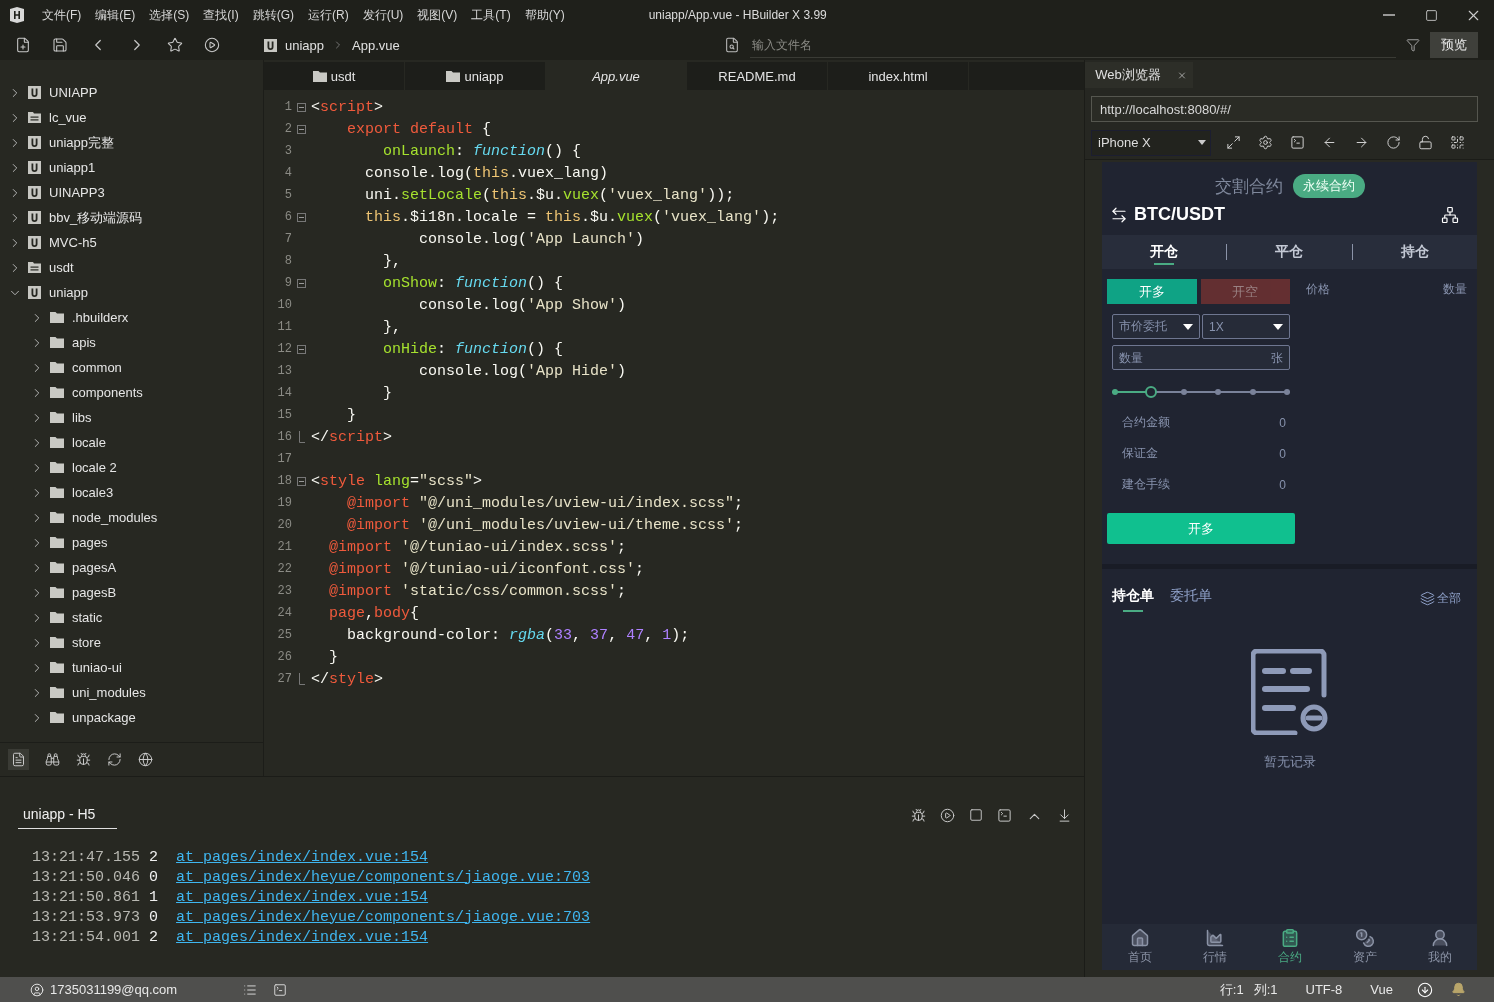 This screenshot has height=1002, width=1494. What do you see at coordinates (1191, 598) in the screenshot?
I see `order-tab: 委托单` at bounding box center [1191, 598].